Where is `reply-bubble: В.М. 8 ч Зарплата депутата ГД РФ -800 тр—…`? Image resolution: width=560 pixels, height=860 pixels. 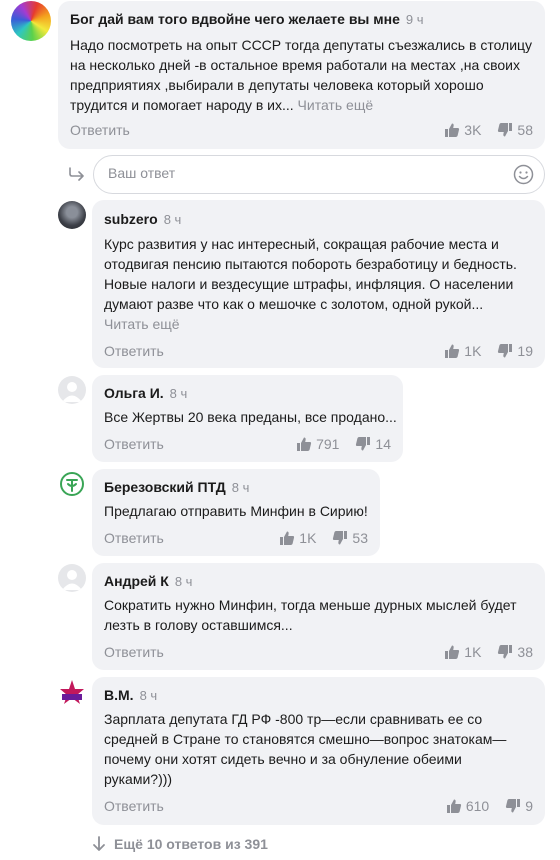 reply-bubble: В.М. 8 ч Зарплата депутата ГД РФ -800 тр—… is located at coordinates (318, 751).